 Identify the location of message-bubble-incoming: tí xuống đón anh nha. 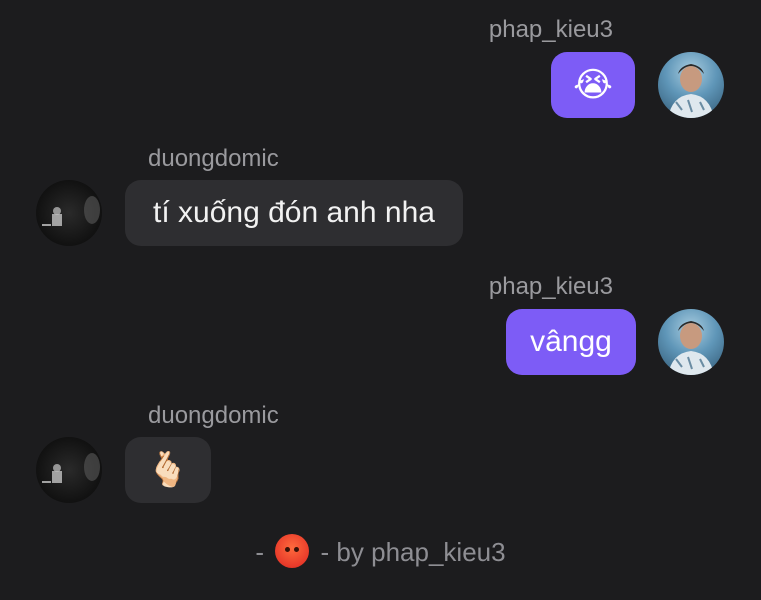
(294, 213).